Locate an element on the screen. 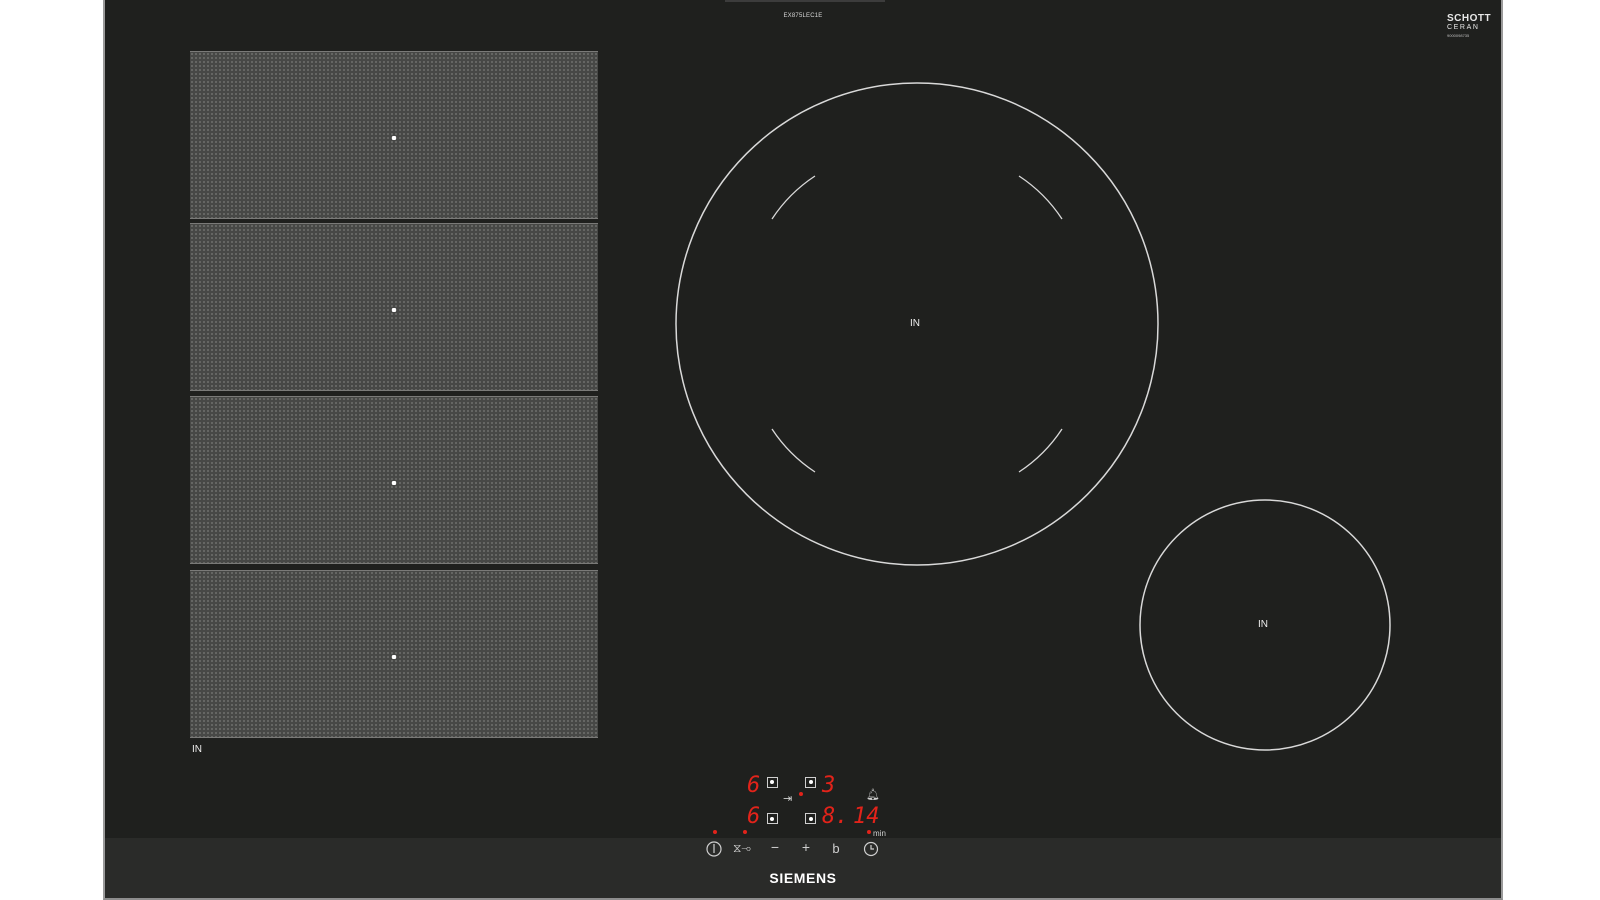 The height and width of the screenshot is (900, 1600). small-zone-label: IN is located at coordinates (1263, 624).